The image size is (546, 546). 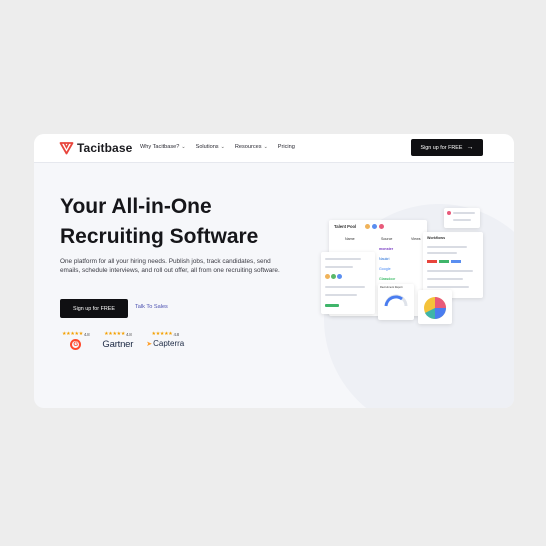 I want to click on menu-solutions-label: Solutions, so click(x=207, y=147).